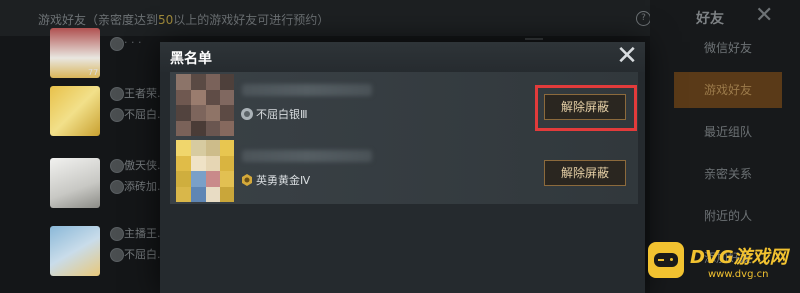 Image resolution: width=800 pixels, height=293 pixels. What do you see at coordinates (728, 48) in the screenshot?
I see `sidebar-item-wechat-friends: 微信好友` at bounding box center [728, 48].